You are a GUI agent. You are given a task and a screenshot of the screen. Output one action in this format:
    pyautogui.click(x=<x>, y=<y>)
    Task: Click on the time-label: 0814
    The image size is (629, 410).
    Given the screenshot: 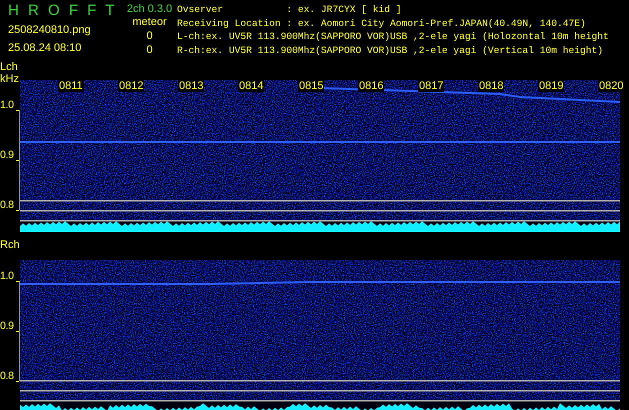 What is the action you would take?
    pyautogui.click(x=251, y=86)
    